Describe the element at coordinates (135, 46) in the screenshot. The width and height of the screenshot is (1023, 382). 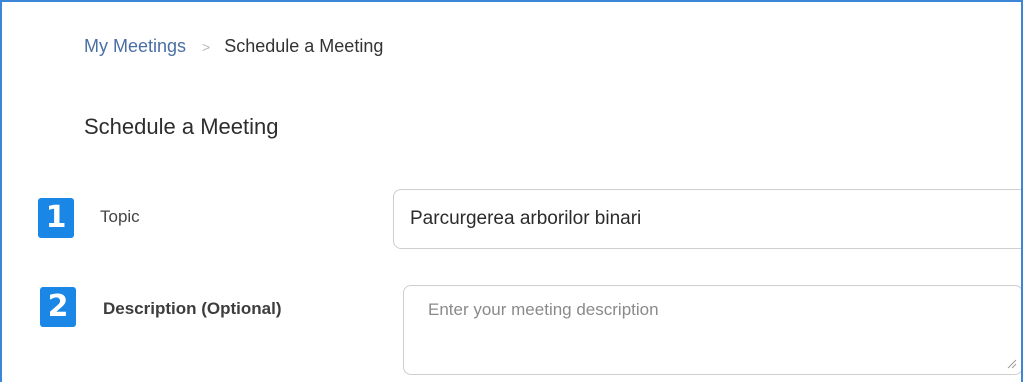
I see `breadcrumb-my-meetings-link: My Meetings` at that location.